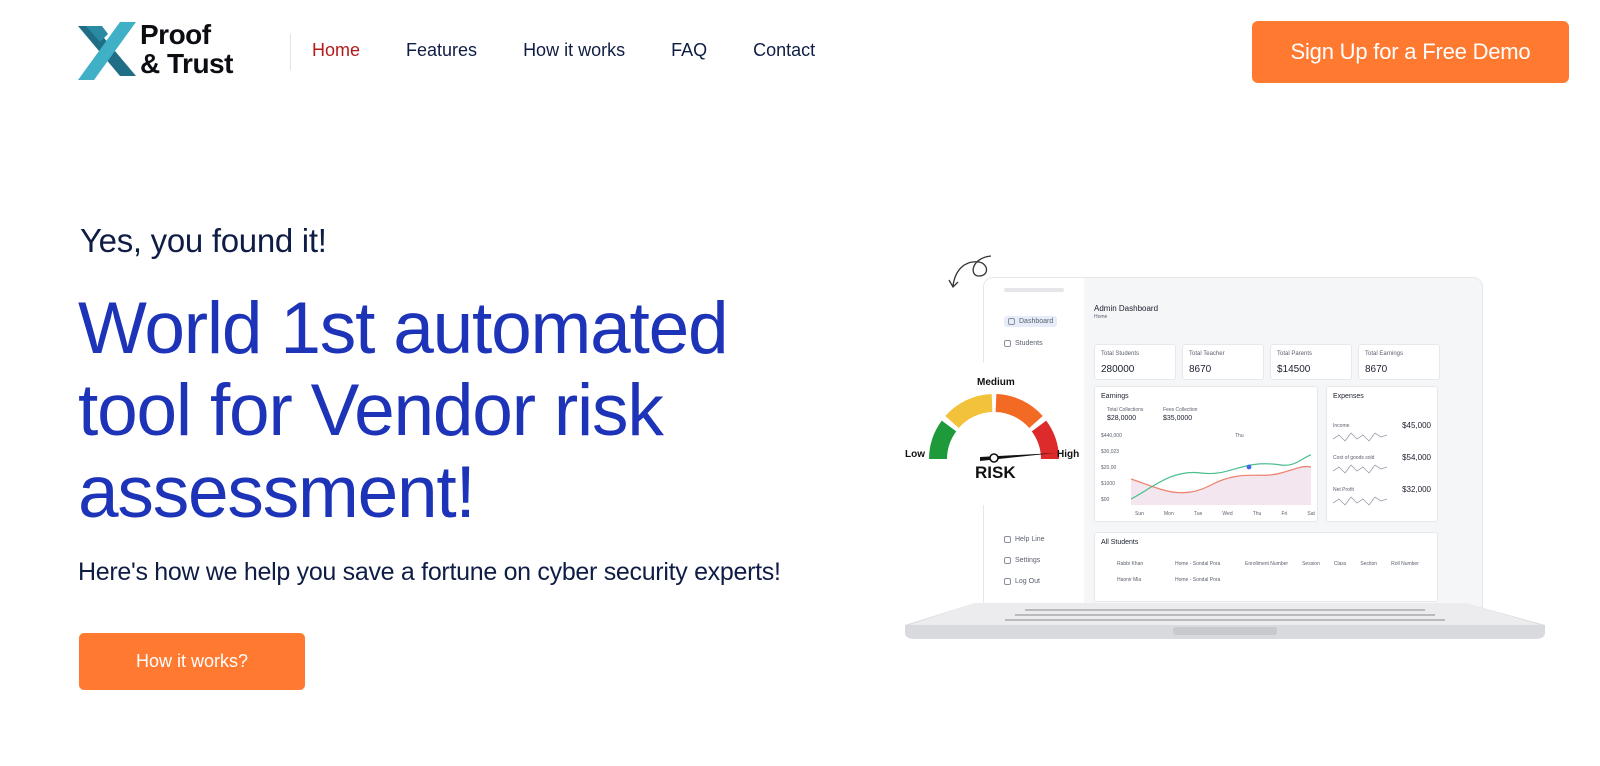 The width and height of the screenshot is (1600, 766). Describe the element at coordinates (1198, 514) in the screenshot. I see `x-tick: Tue` at that location.